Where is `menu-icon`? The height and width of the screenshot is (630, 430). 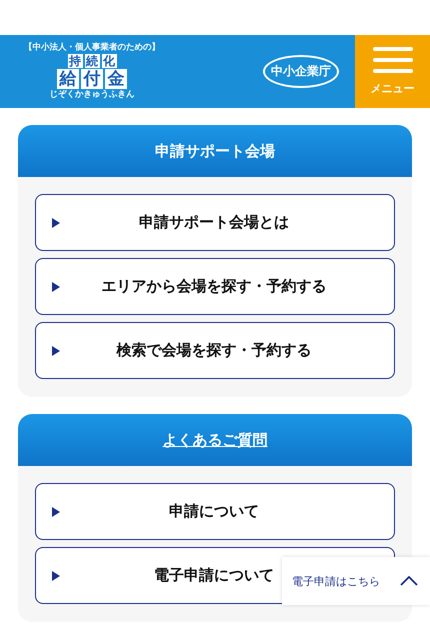 menu-icon is located at coordinates (392, 60).